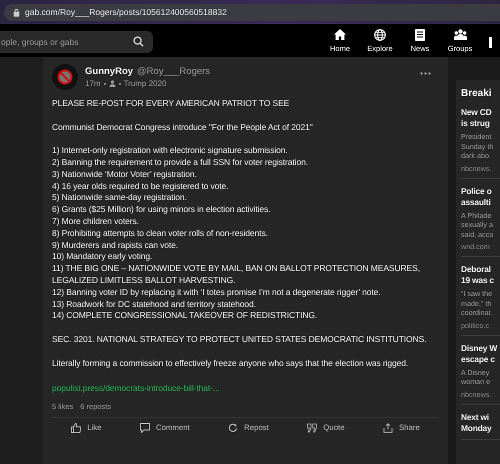 This screenshot has width=500, height=464. What do you see at coordinates (480, 417) in the screenshot?
I see `news-headline: Next wi` at bounding box center [480, 417].